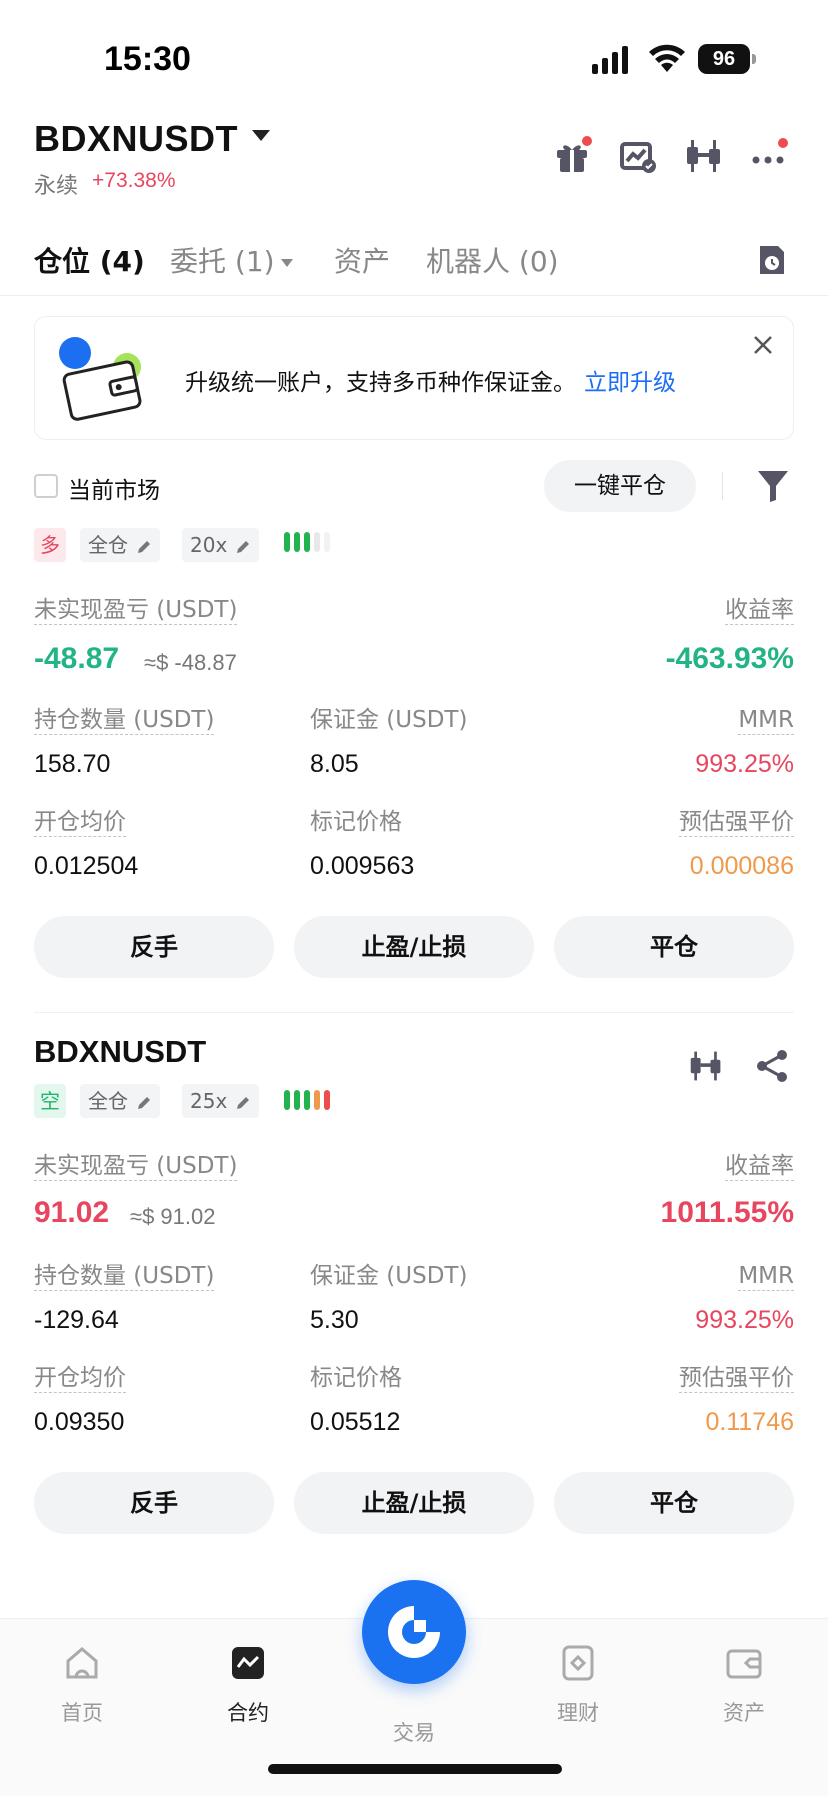 This screenshot has height=1796, width=828. I want to click on upnl-usd: ≈$ -48.87, so click(190, 662).